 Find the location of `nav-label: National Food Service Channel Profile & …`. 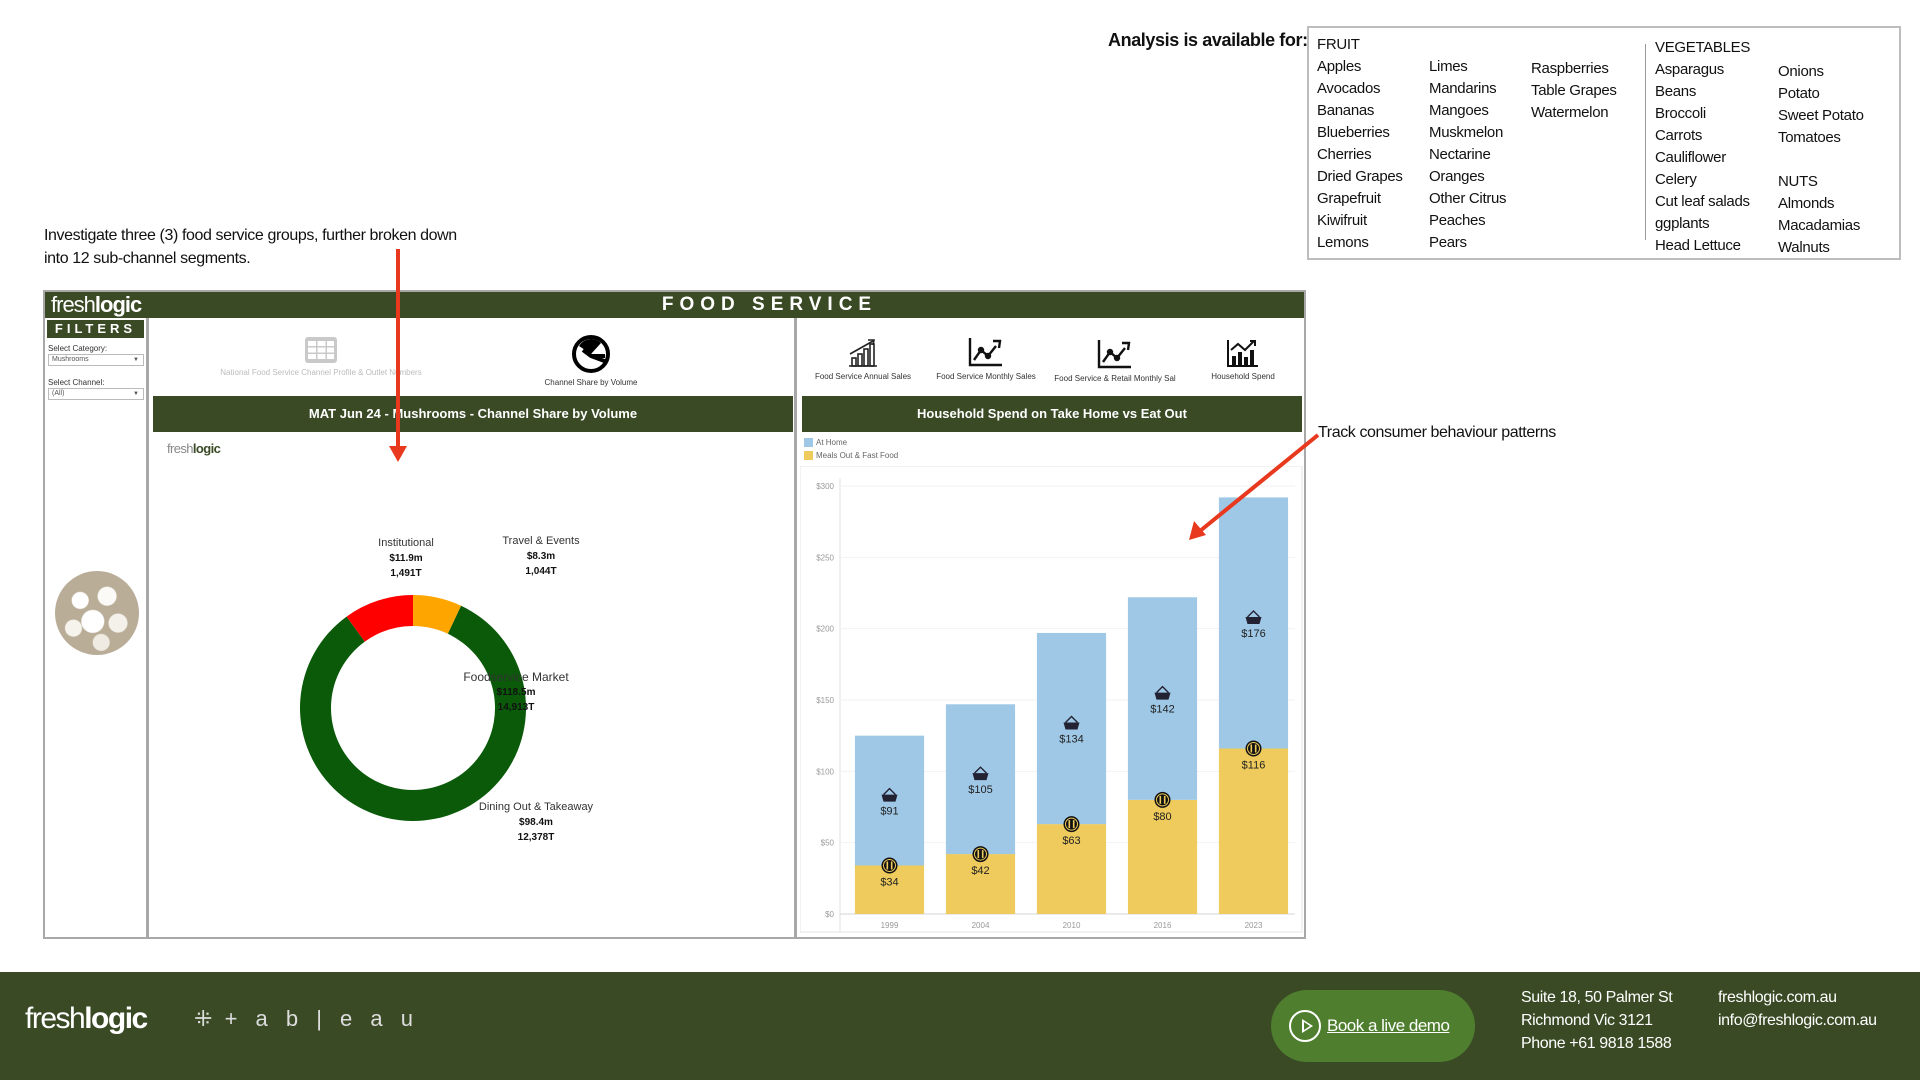

nav-label: National Food Service Channel Profile & … is located at coordinates (321, 372).